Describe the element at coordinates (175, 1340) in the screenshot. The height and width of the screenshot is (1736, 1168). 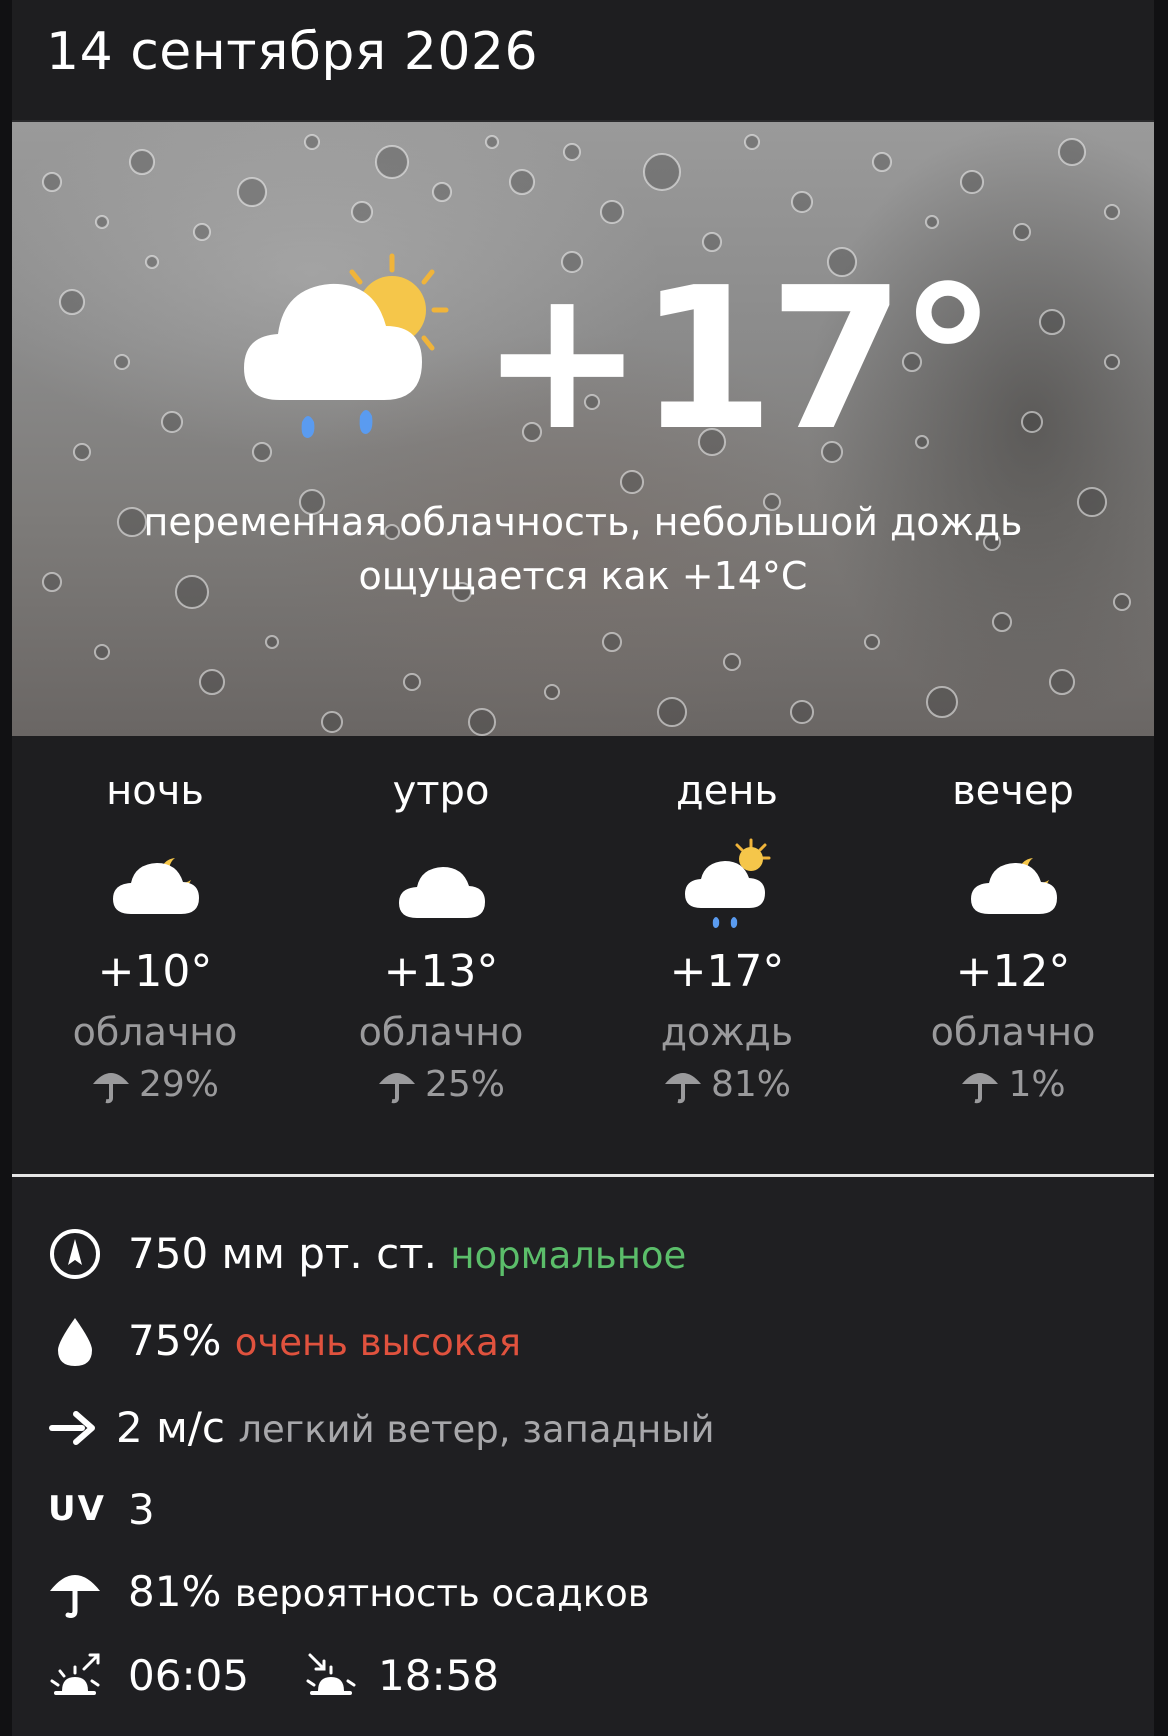
I see `humidity-value: 75%` at that location.